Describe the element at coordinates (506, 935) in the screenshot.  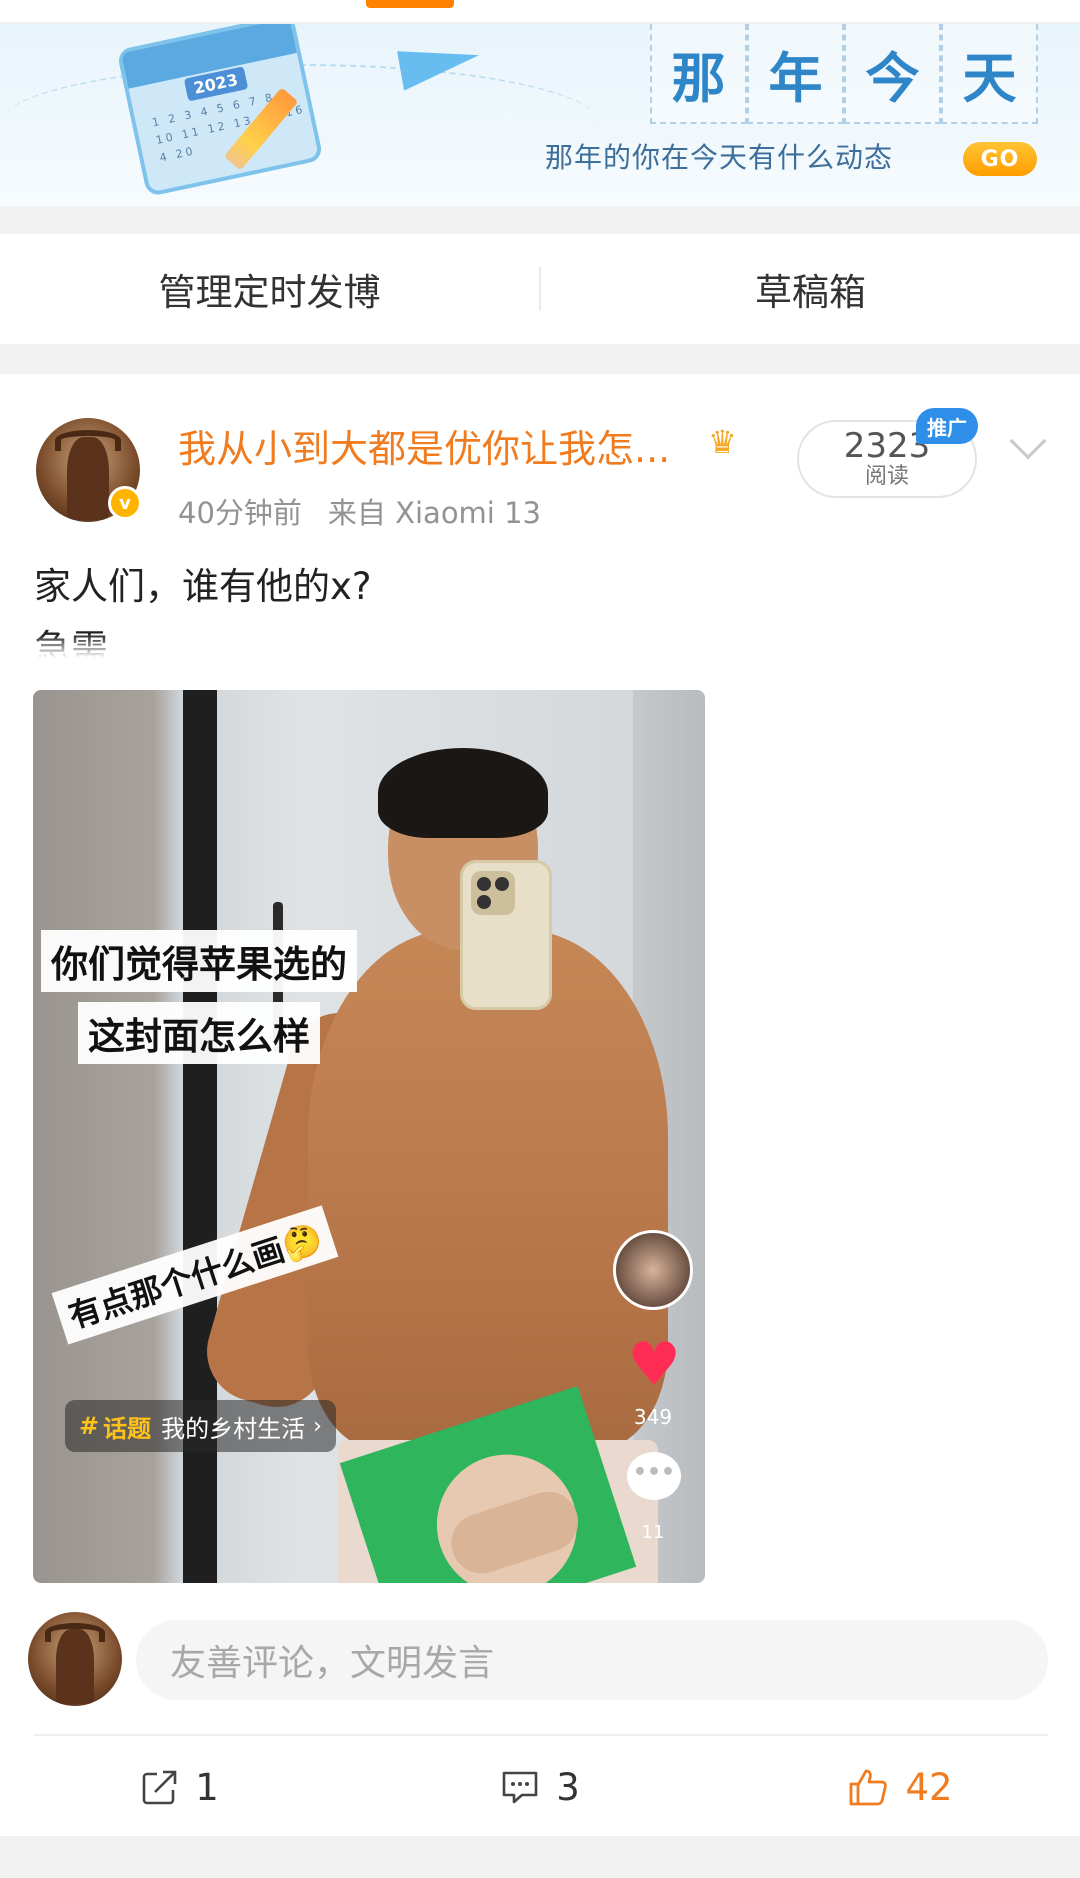
I see `phone-icon` at that location.